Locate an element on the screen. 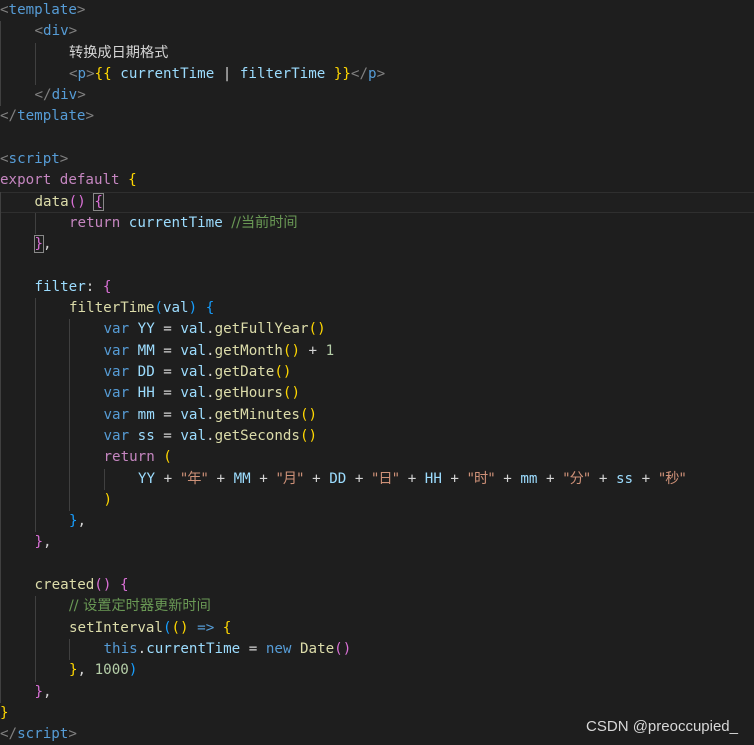 This screenshot has height=745, width=754. code-token: ss is located at coordinates (624, 478).